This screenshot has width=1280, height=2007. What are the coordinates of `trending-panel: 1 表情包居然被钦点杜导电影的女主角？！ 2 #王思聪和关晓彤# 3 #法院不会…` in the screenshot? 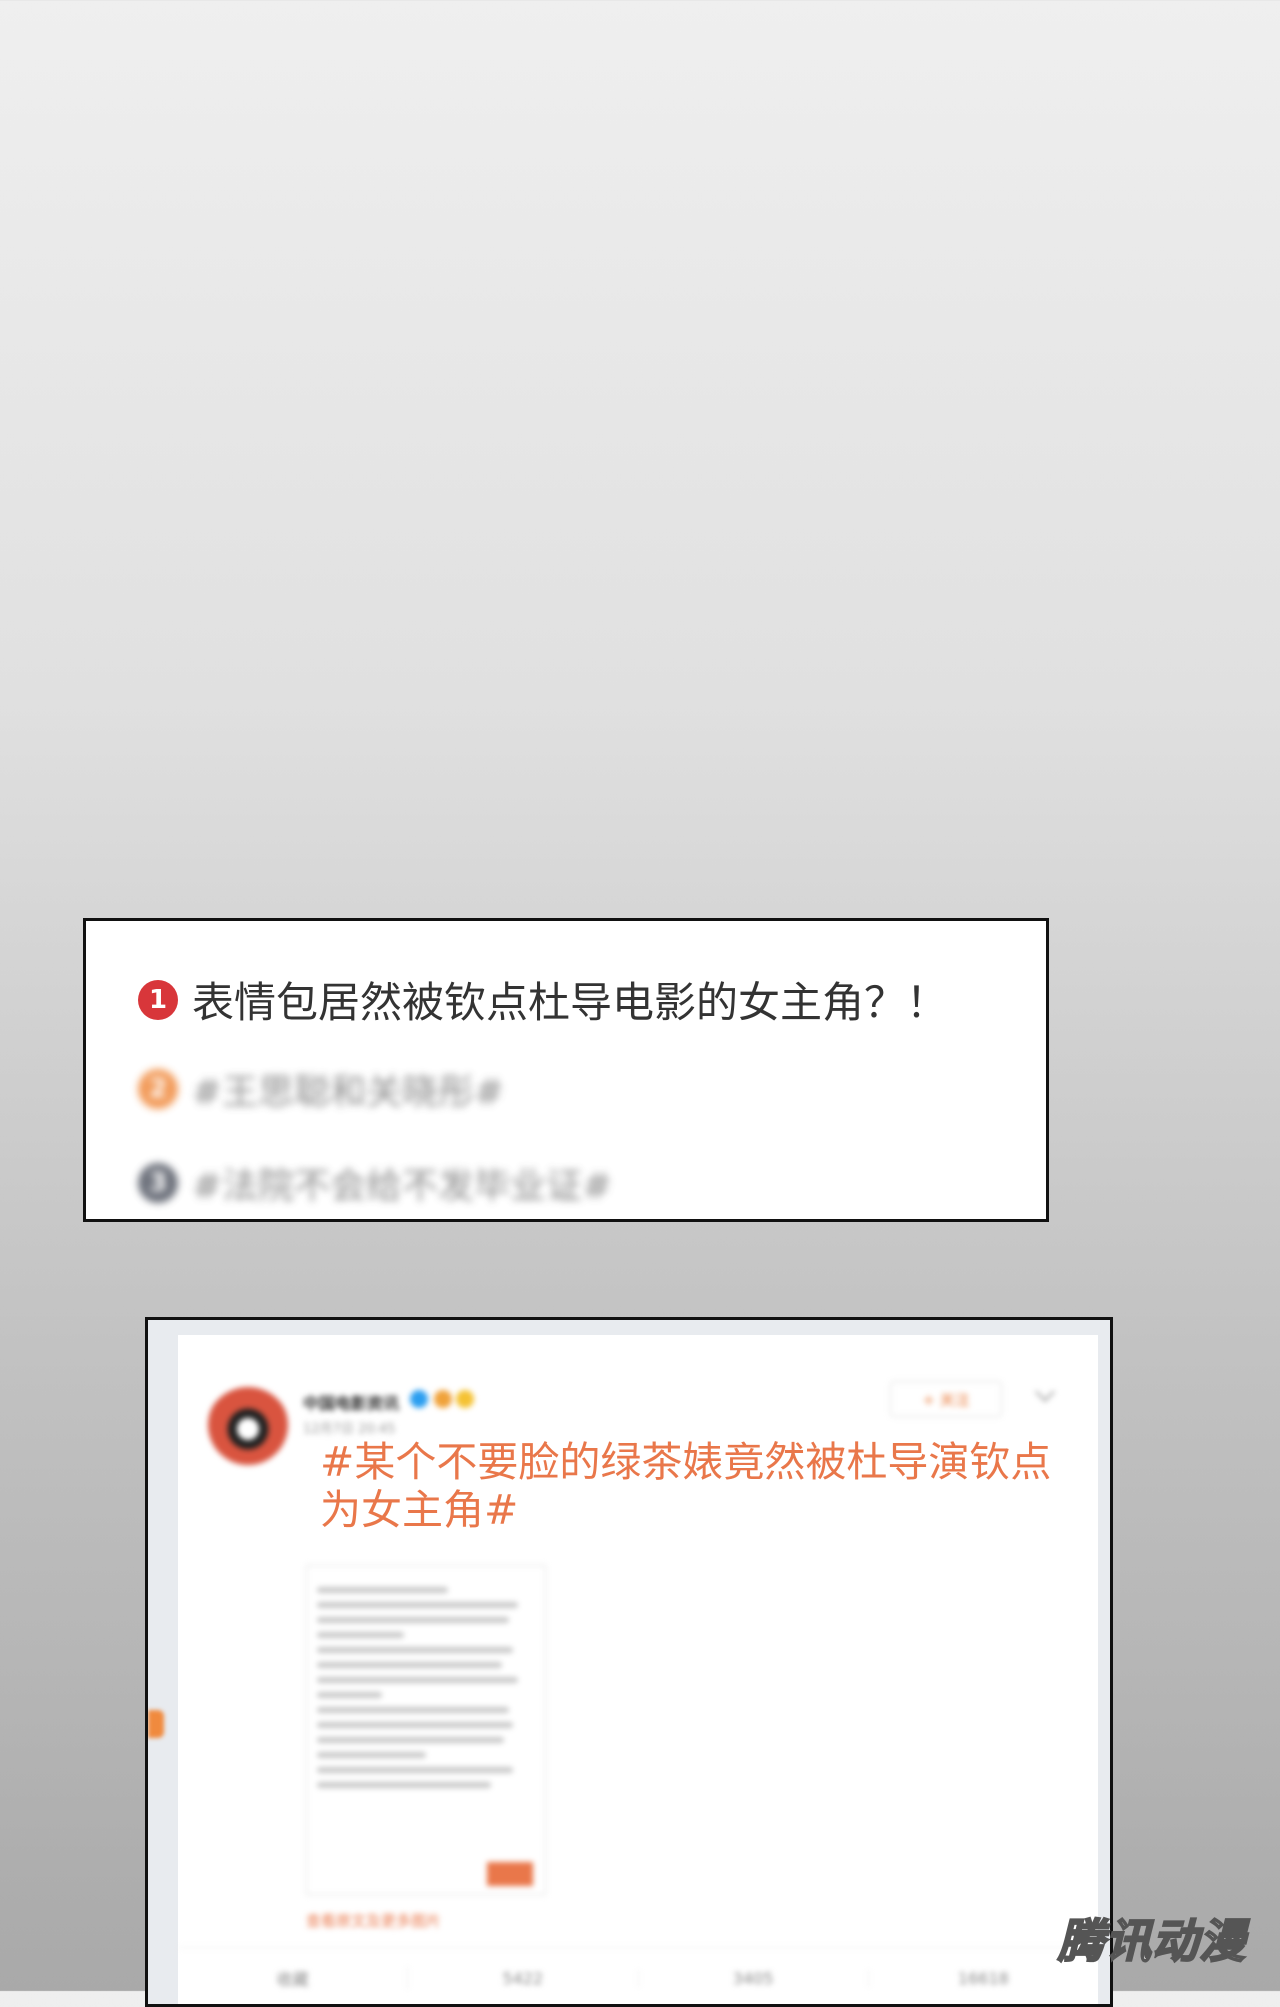 It's located at (566, 1070).